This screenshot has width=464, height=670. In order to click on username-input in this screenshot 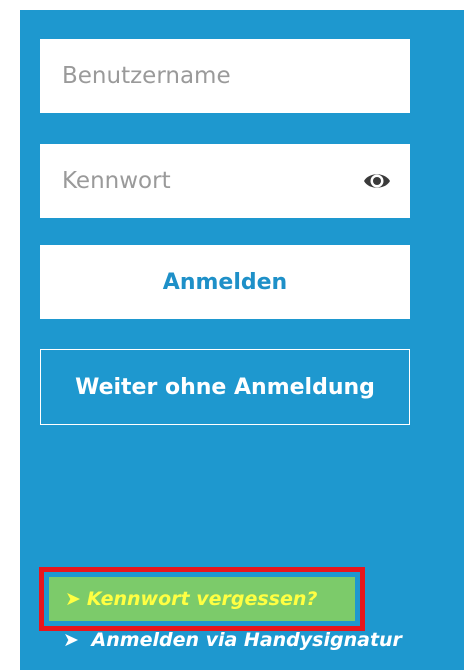, I will do `click(225, 76)`.